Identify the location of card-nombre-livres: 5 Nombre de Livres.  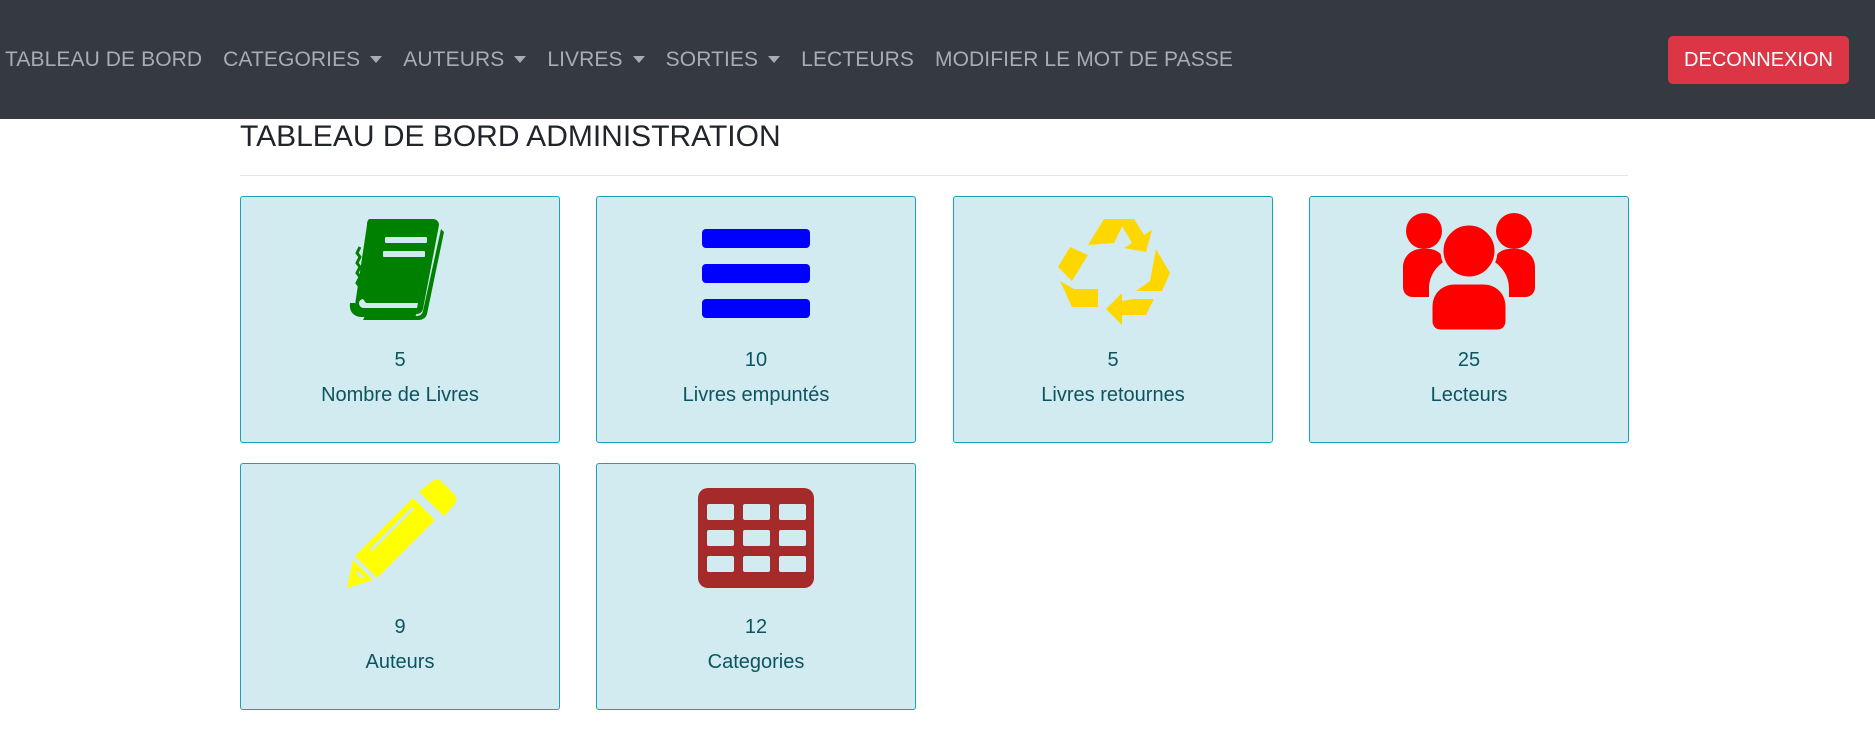
(400, 319).